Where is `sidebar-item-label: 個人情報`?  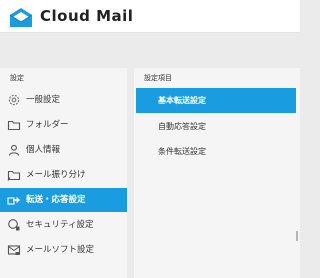 sidebar-item-label: 個人情報 is located at coordinates (43, 150).